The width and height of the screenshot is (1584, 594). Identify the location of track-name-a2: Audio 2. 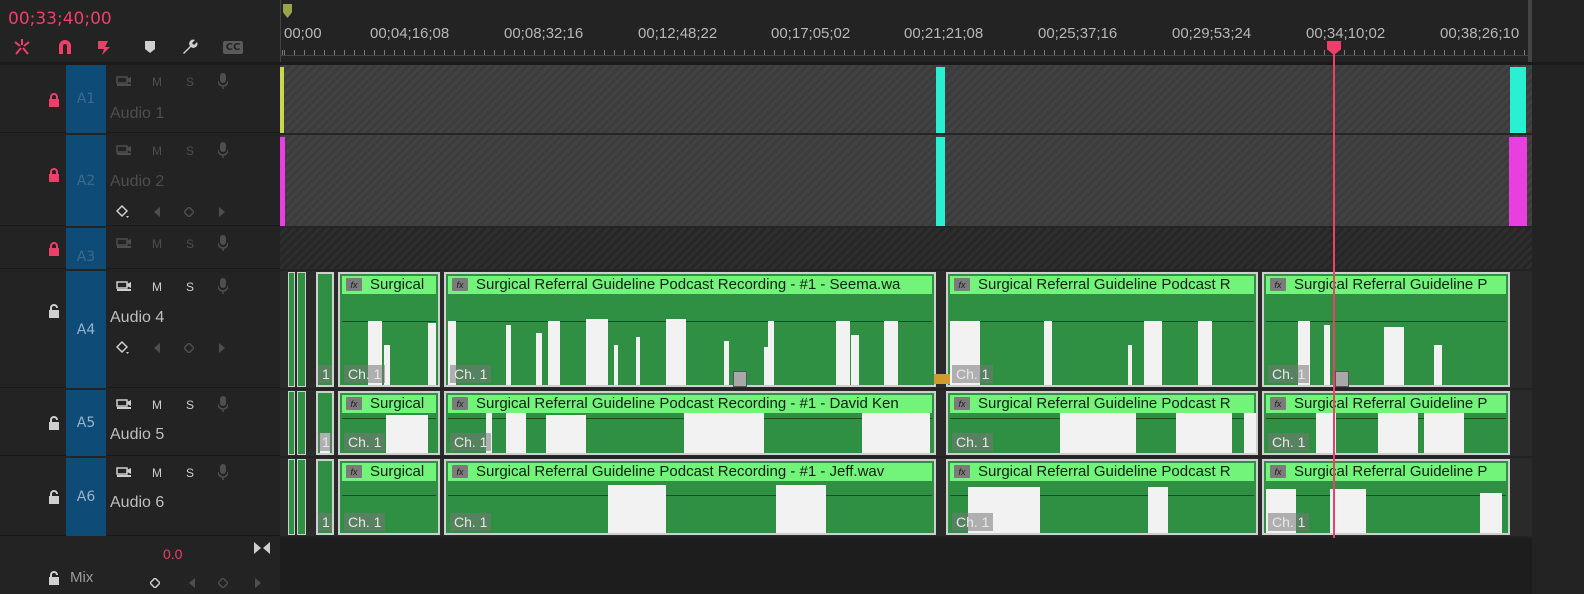
(137, 182).